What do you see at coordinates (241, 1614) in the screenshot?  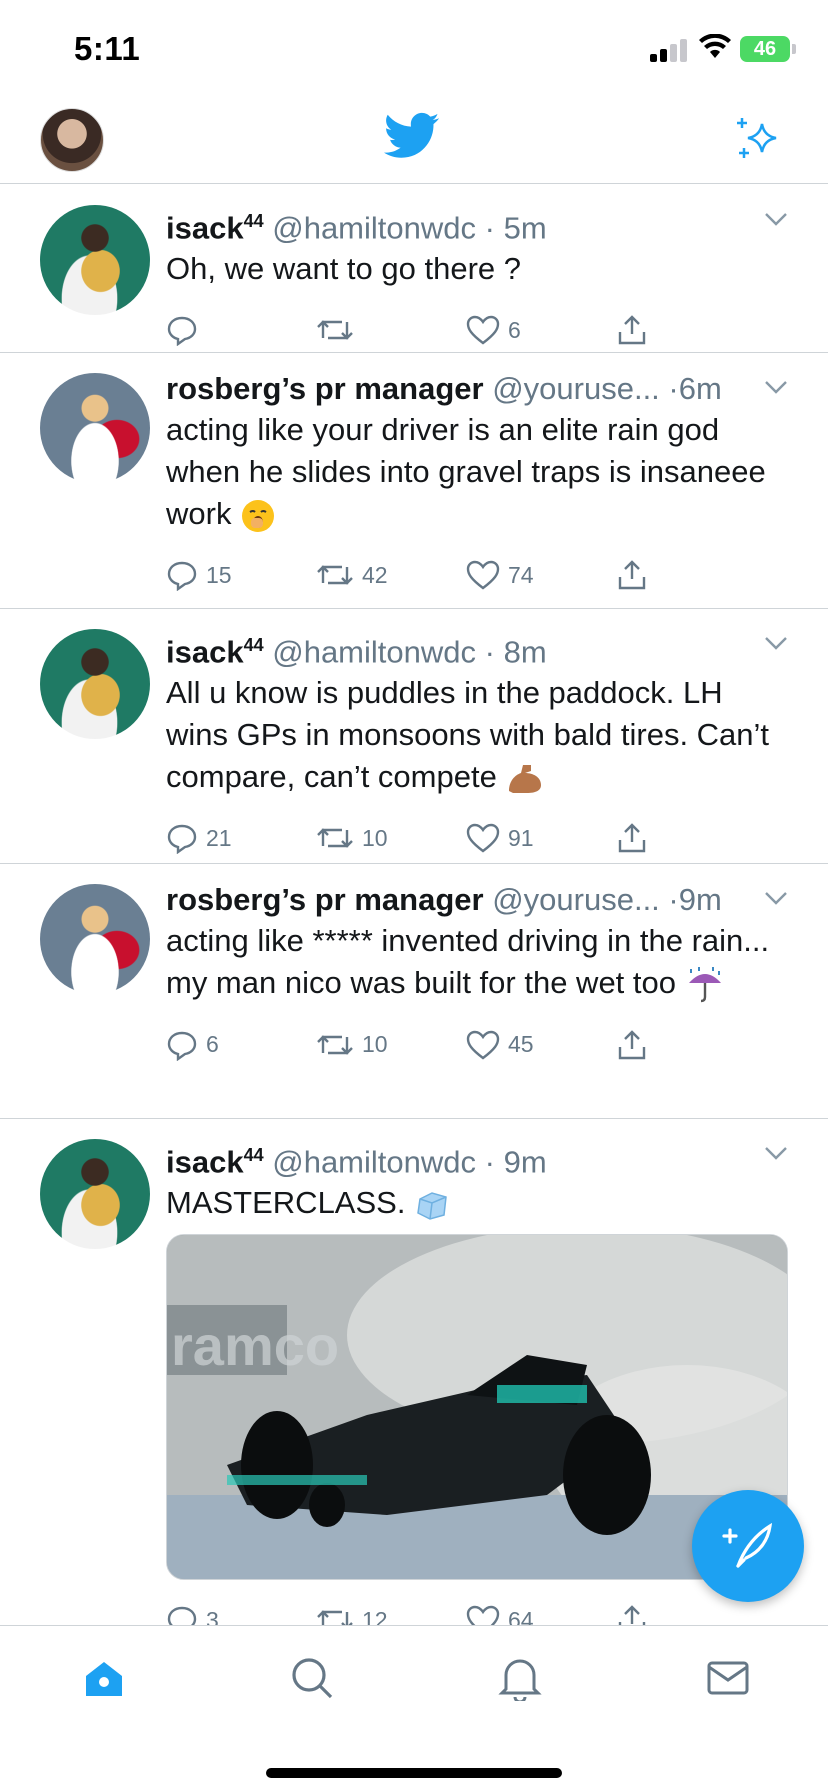 I see `reply-button: 3` at bounding box center [241, 1614].